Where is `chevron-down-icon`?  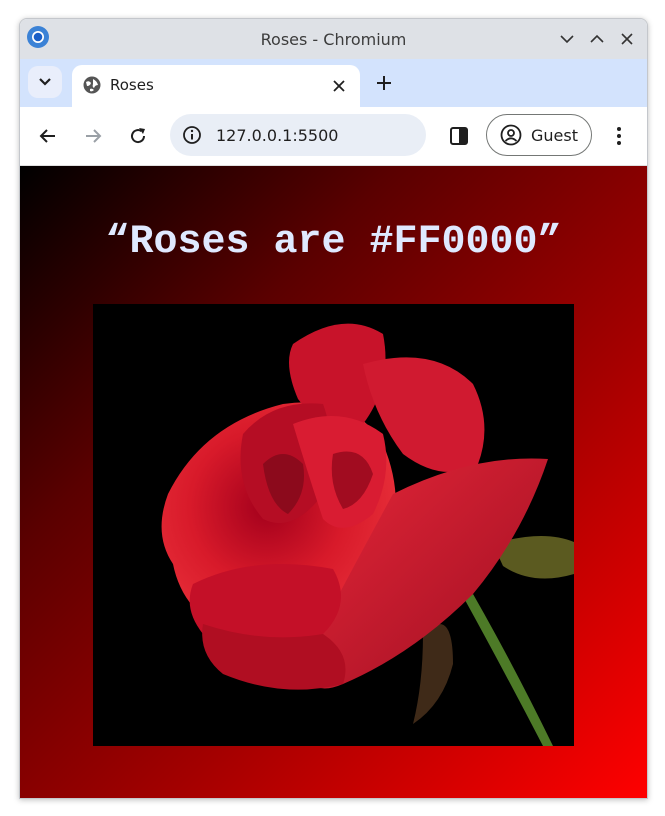 chevron-down-icon is located at coordinates (567, 39).